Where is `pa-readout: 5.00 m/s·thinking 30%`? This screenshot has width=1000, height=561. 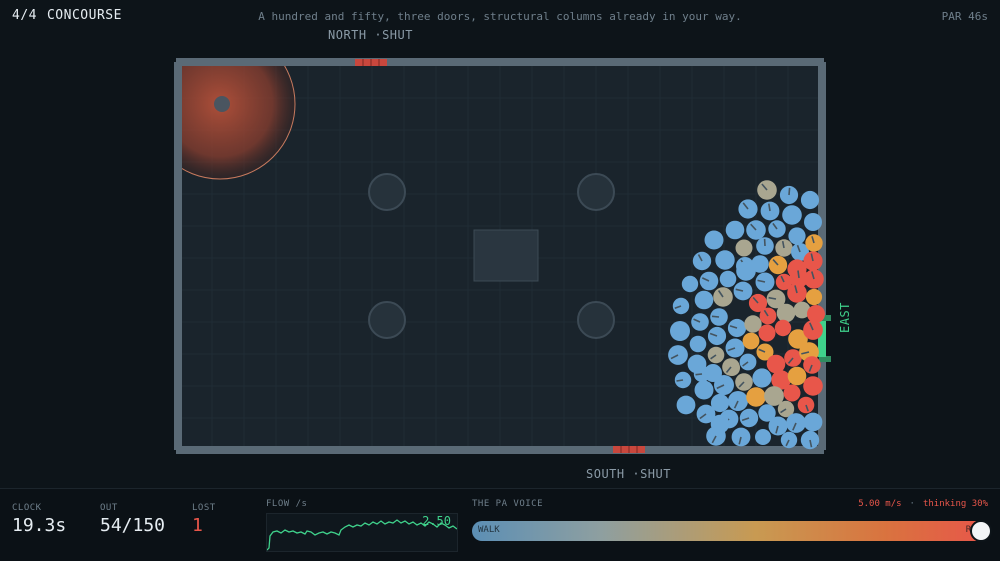 pa-readout: 5.00 m/s·thinking 30% is located at coordinates (923, 504).